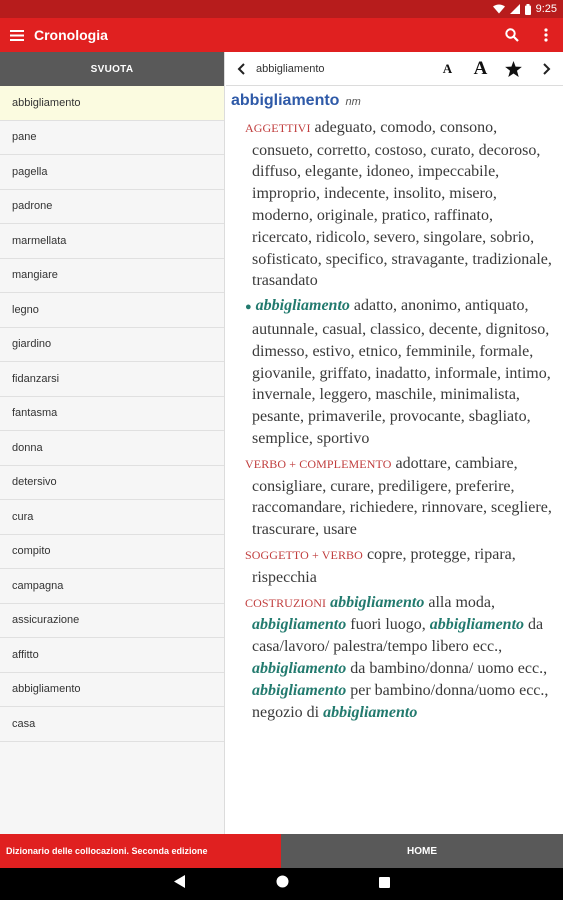 This screenshot has width=563, height=900. What do you see at coordinates (353, 102) in the screenshot?
I see `part-of-speech: nm` at bounding box center [353, 102].